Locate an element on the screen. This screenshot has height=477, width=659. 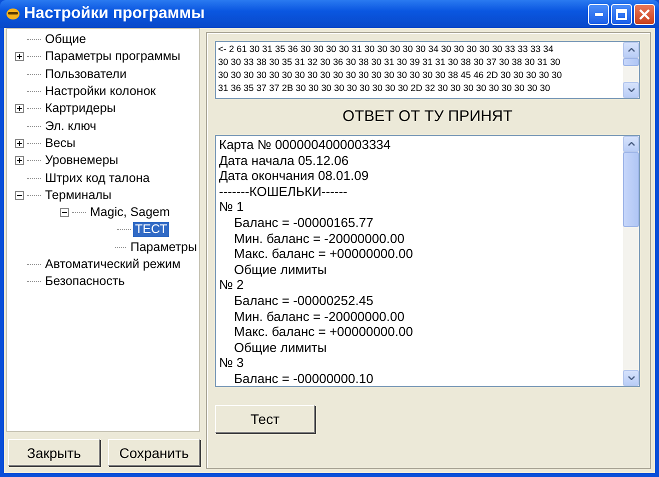
minimize-button is located at coordinates (598, 14).